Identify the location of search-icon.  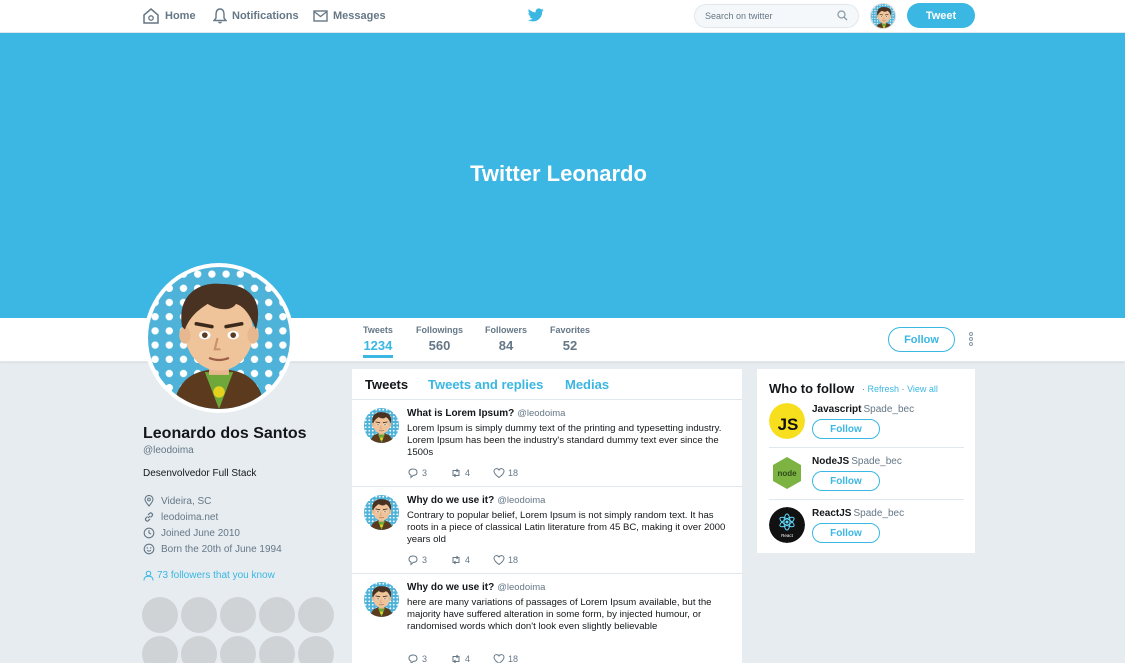
(842, 15).